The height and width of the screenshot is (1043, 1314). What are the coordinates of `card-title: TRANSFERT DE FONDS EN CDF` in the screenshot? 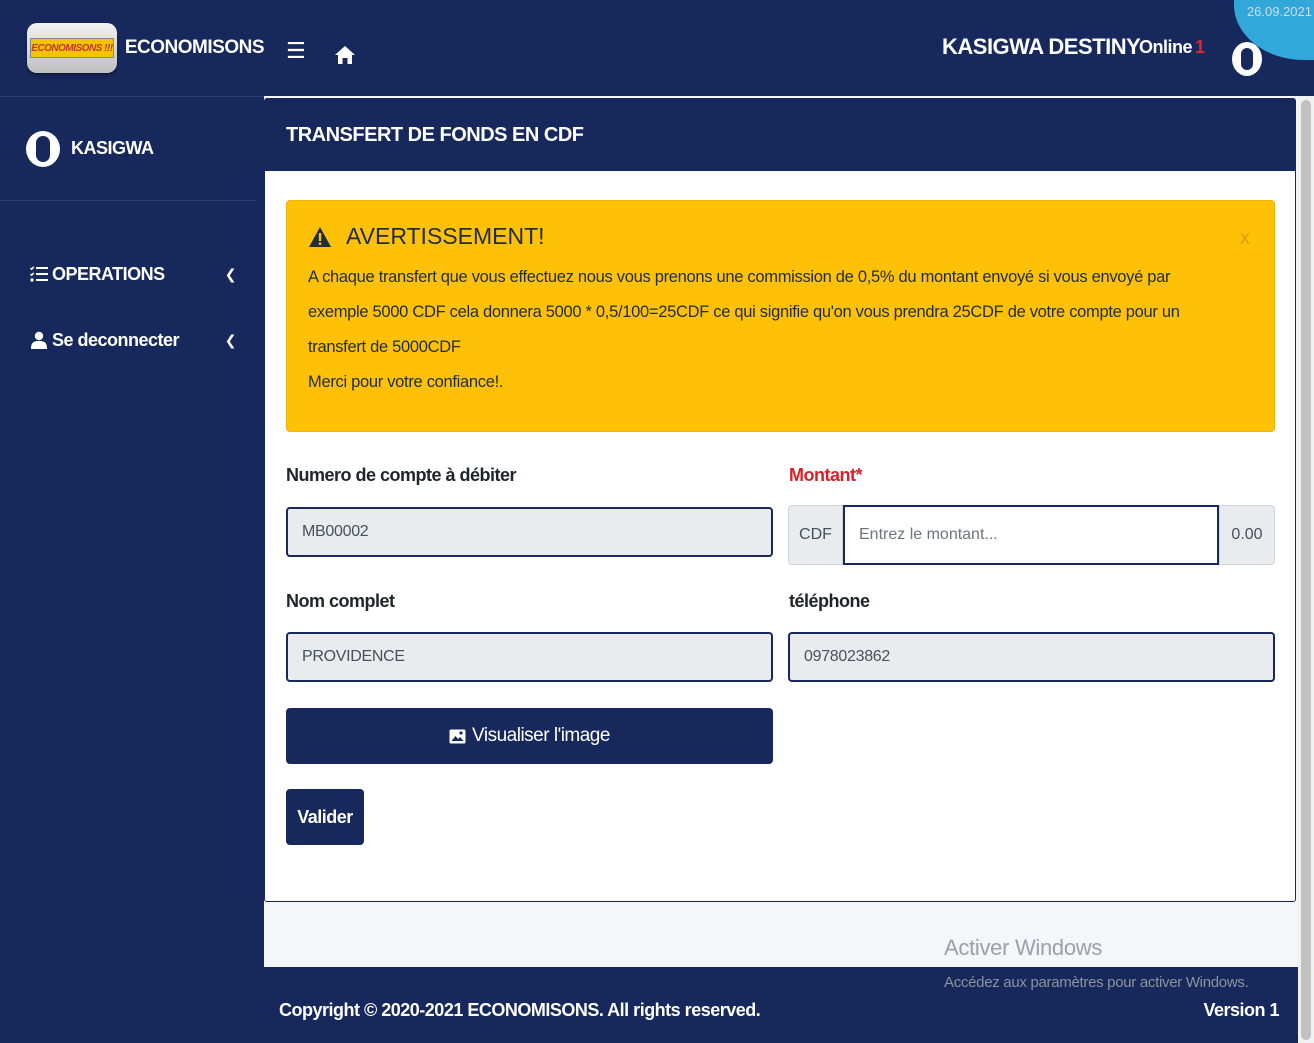 It's located at (780, 135).